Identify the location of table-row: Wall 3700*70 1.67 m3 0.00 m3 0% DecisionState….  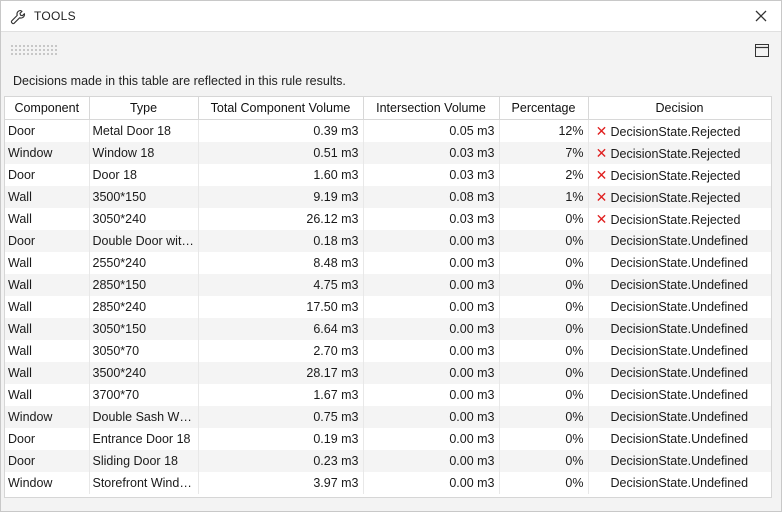
(388, 395).